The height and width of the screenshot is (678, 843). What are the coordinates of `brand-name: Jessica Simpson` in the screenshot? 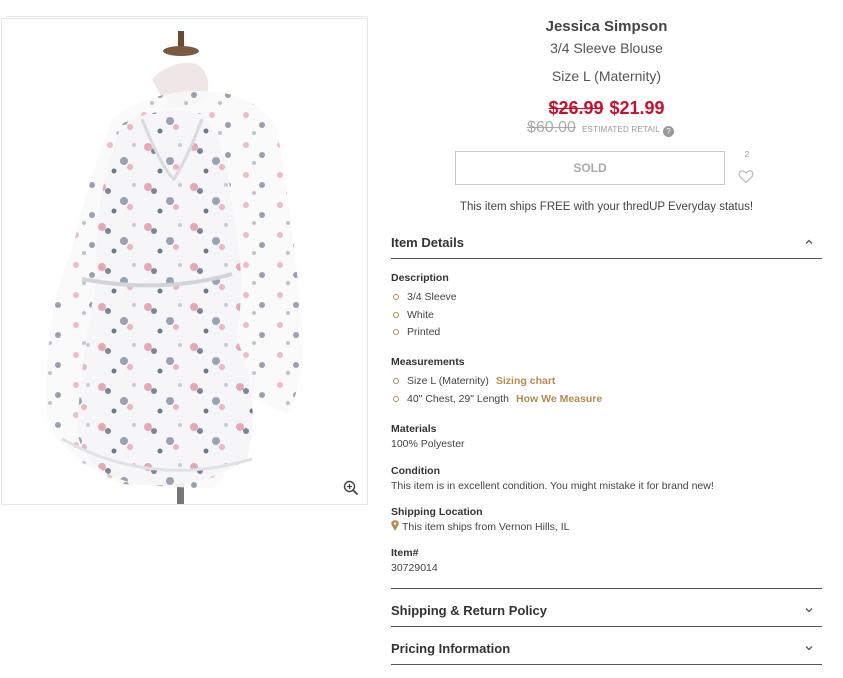 It's located at (606, 26).